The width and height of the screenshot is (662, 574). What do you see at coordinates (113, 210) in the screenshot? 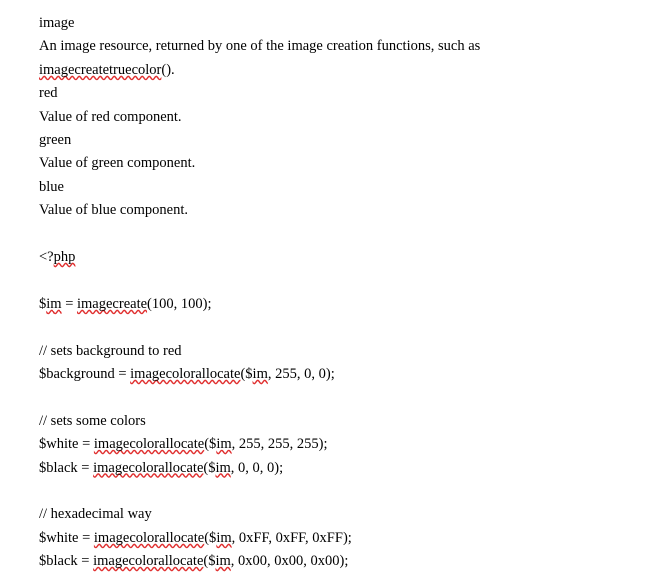
I see `text-line: Value of blue component.` at bounding box center [113, 210].